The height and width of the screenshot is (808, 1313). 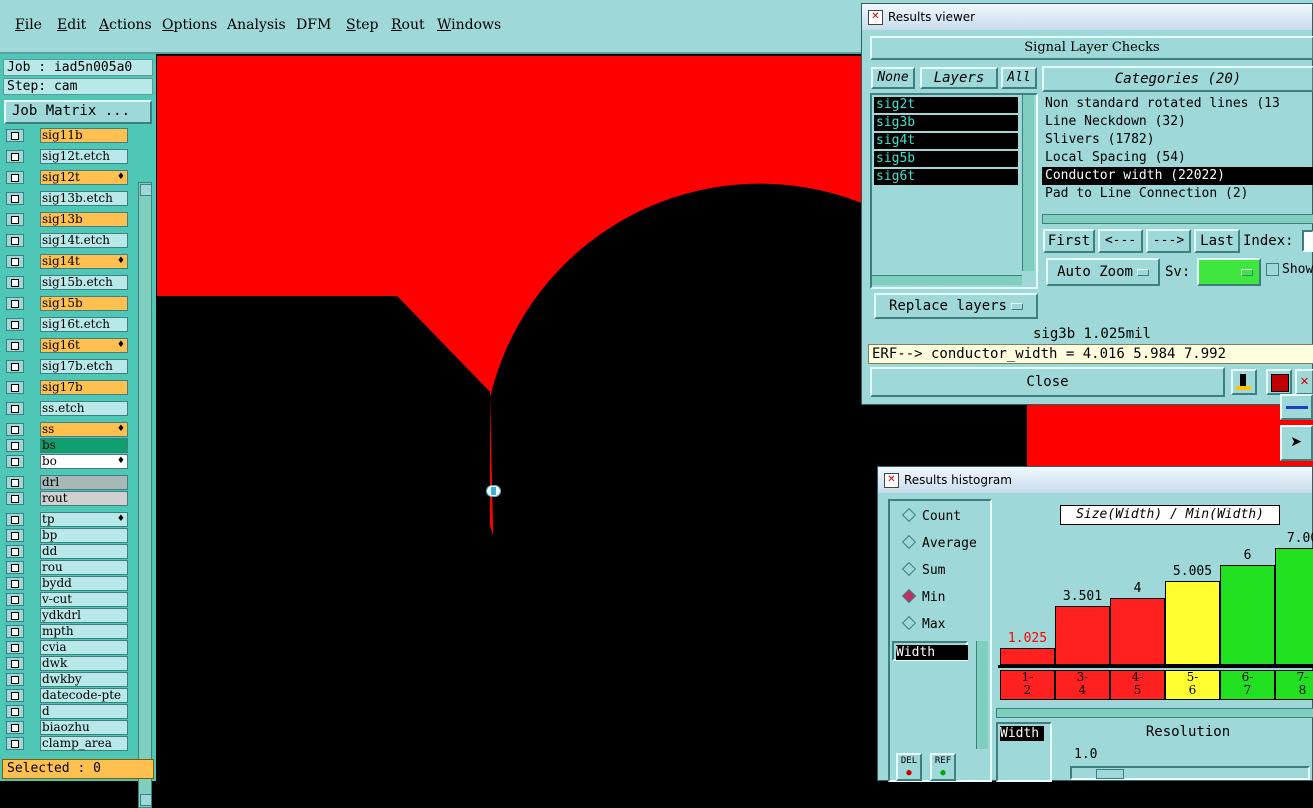 I want to click on layer-row: sig12t ♦, so click(x=67, y=177).